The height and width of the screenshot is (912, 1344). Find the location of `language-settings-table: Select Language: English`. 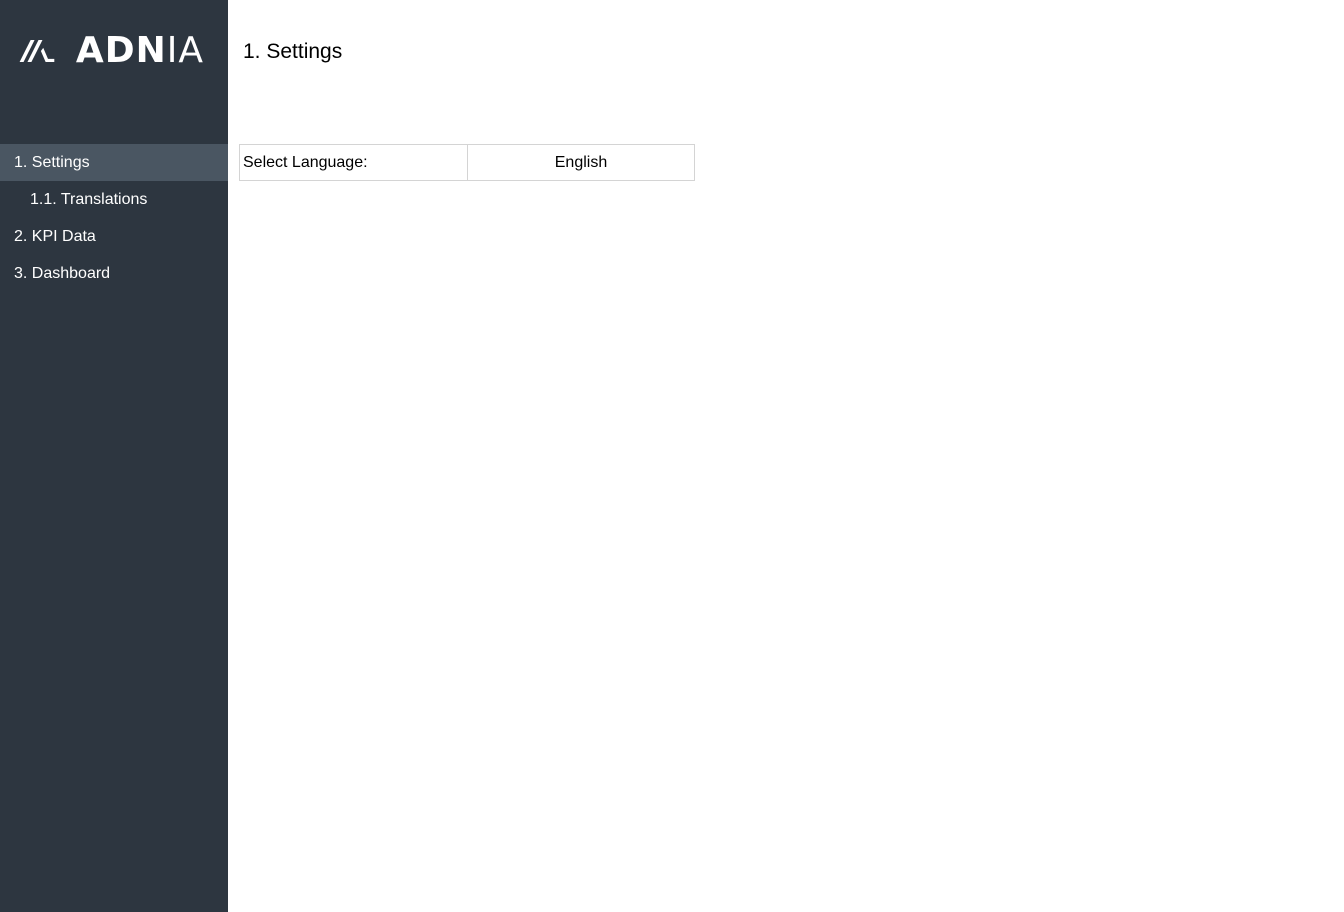

language-settings-table: Select Language: English is located at coordinates (467, 162).